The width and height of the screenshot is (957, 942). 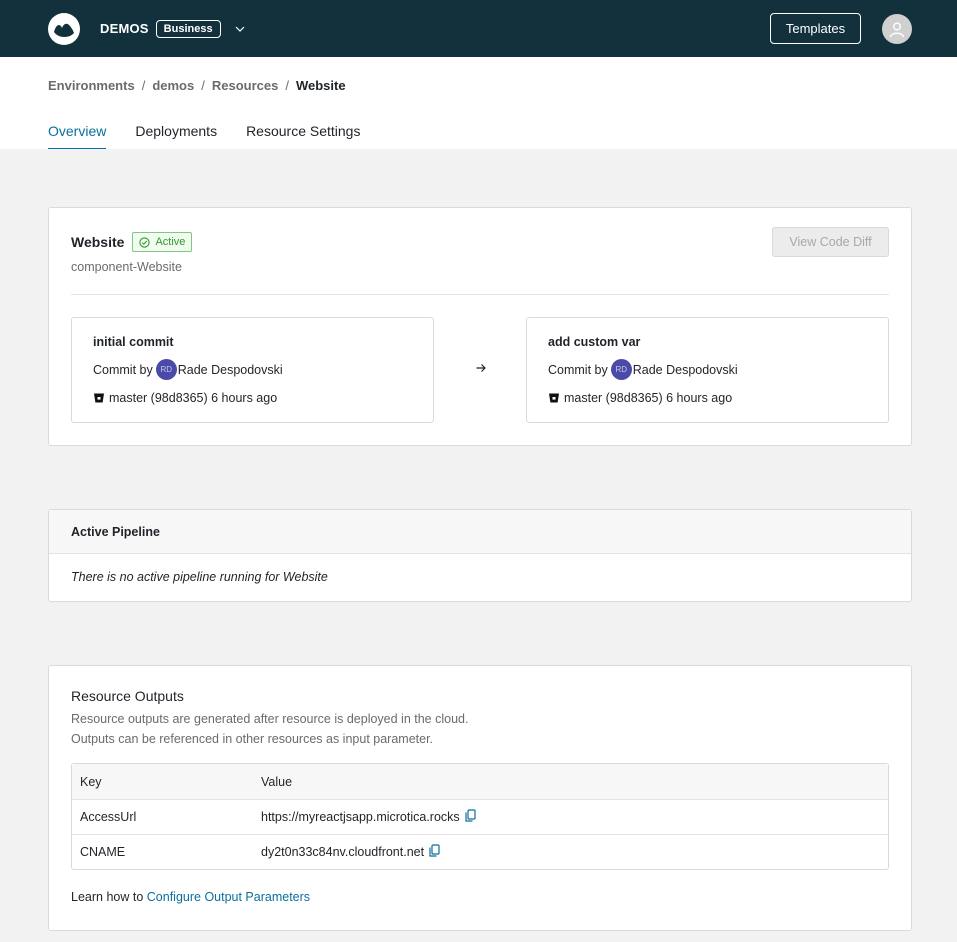 I want to click on view-code-diff-button: View Code Diff, so click(x=830, y=242).